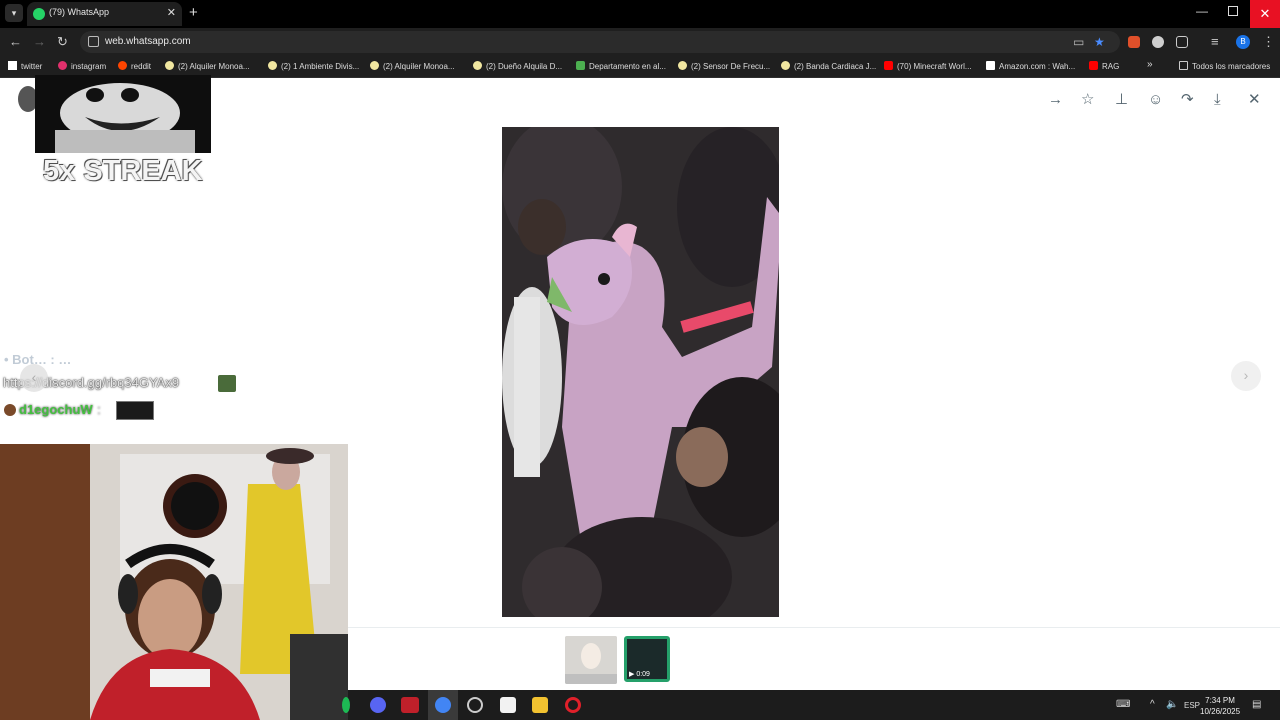  I want to click on browser-menu-icon: ⋮, so click(1268, 42).